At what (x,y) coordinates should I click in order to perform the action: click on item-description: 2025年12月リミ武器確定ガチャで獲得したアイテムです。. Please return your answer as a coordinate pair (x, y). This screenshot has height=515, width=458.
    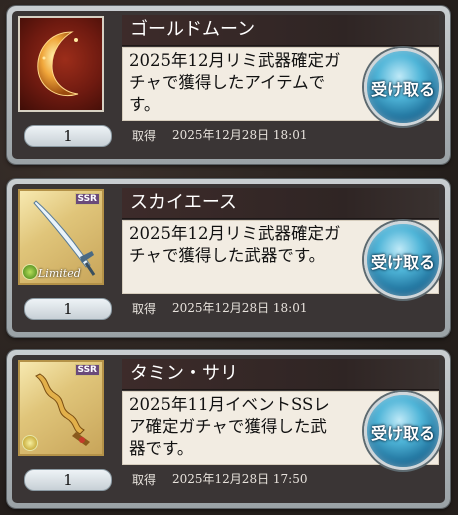
    Looking at the image, I should click on (235, 82).